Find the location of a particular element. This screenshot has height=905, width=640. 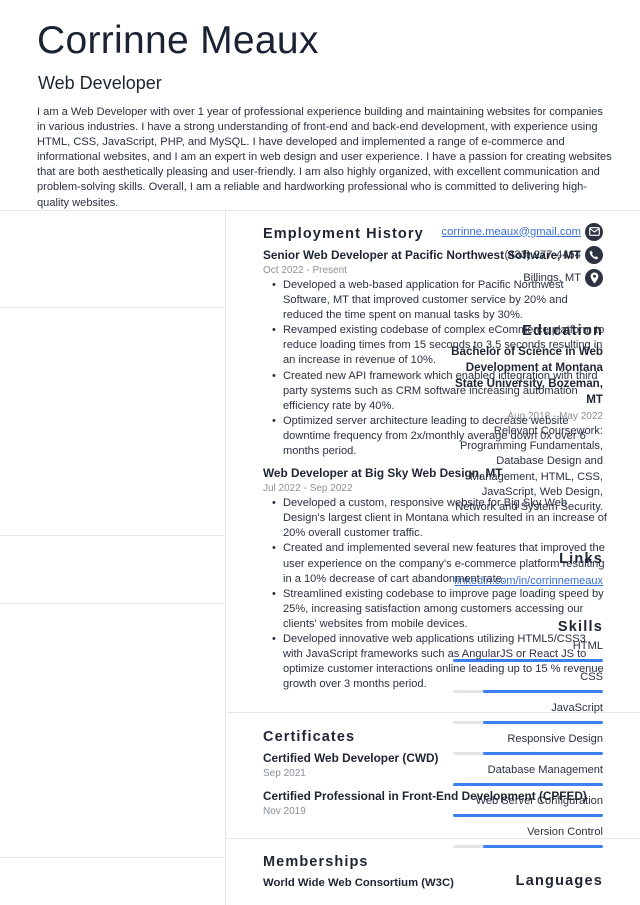

certificates-heading: Certificates is located at coordinates (309, 737).